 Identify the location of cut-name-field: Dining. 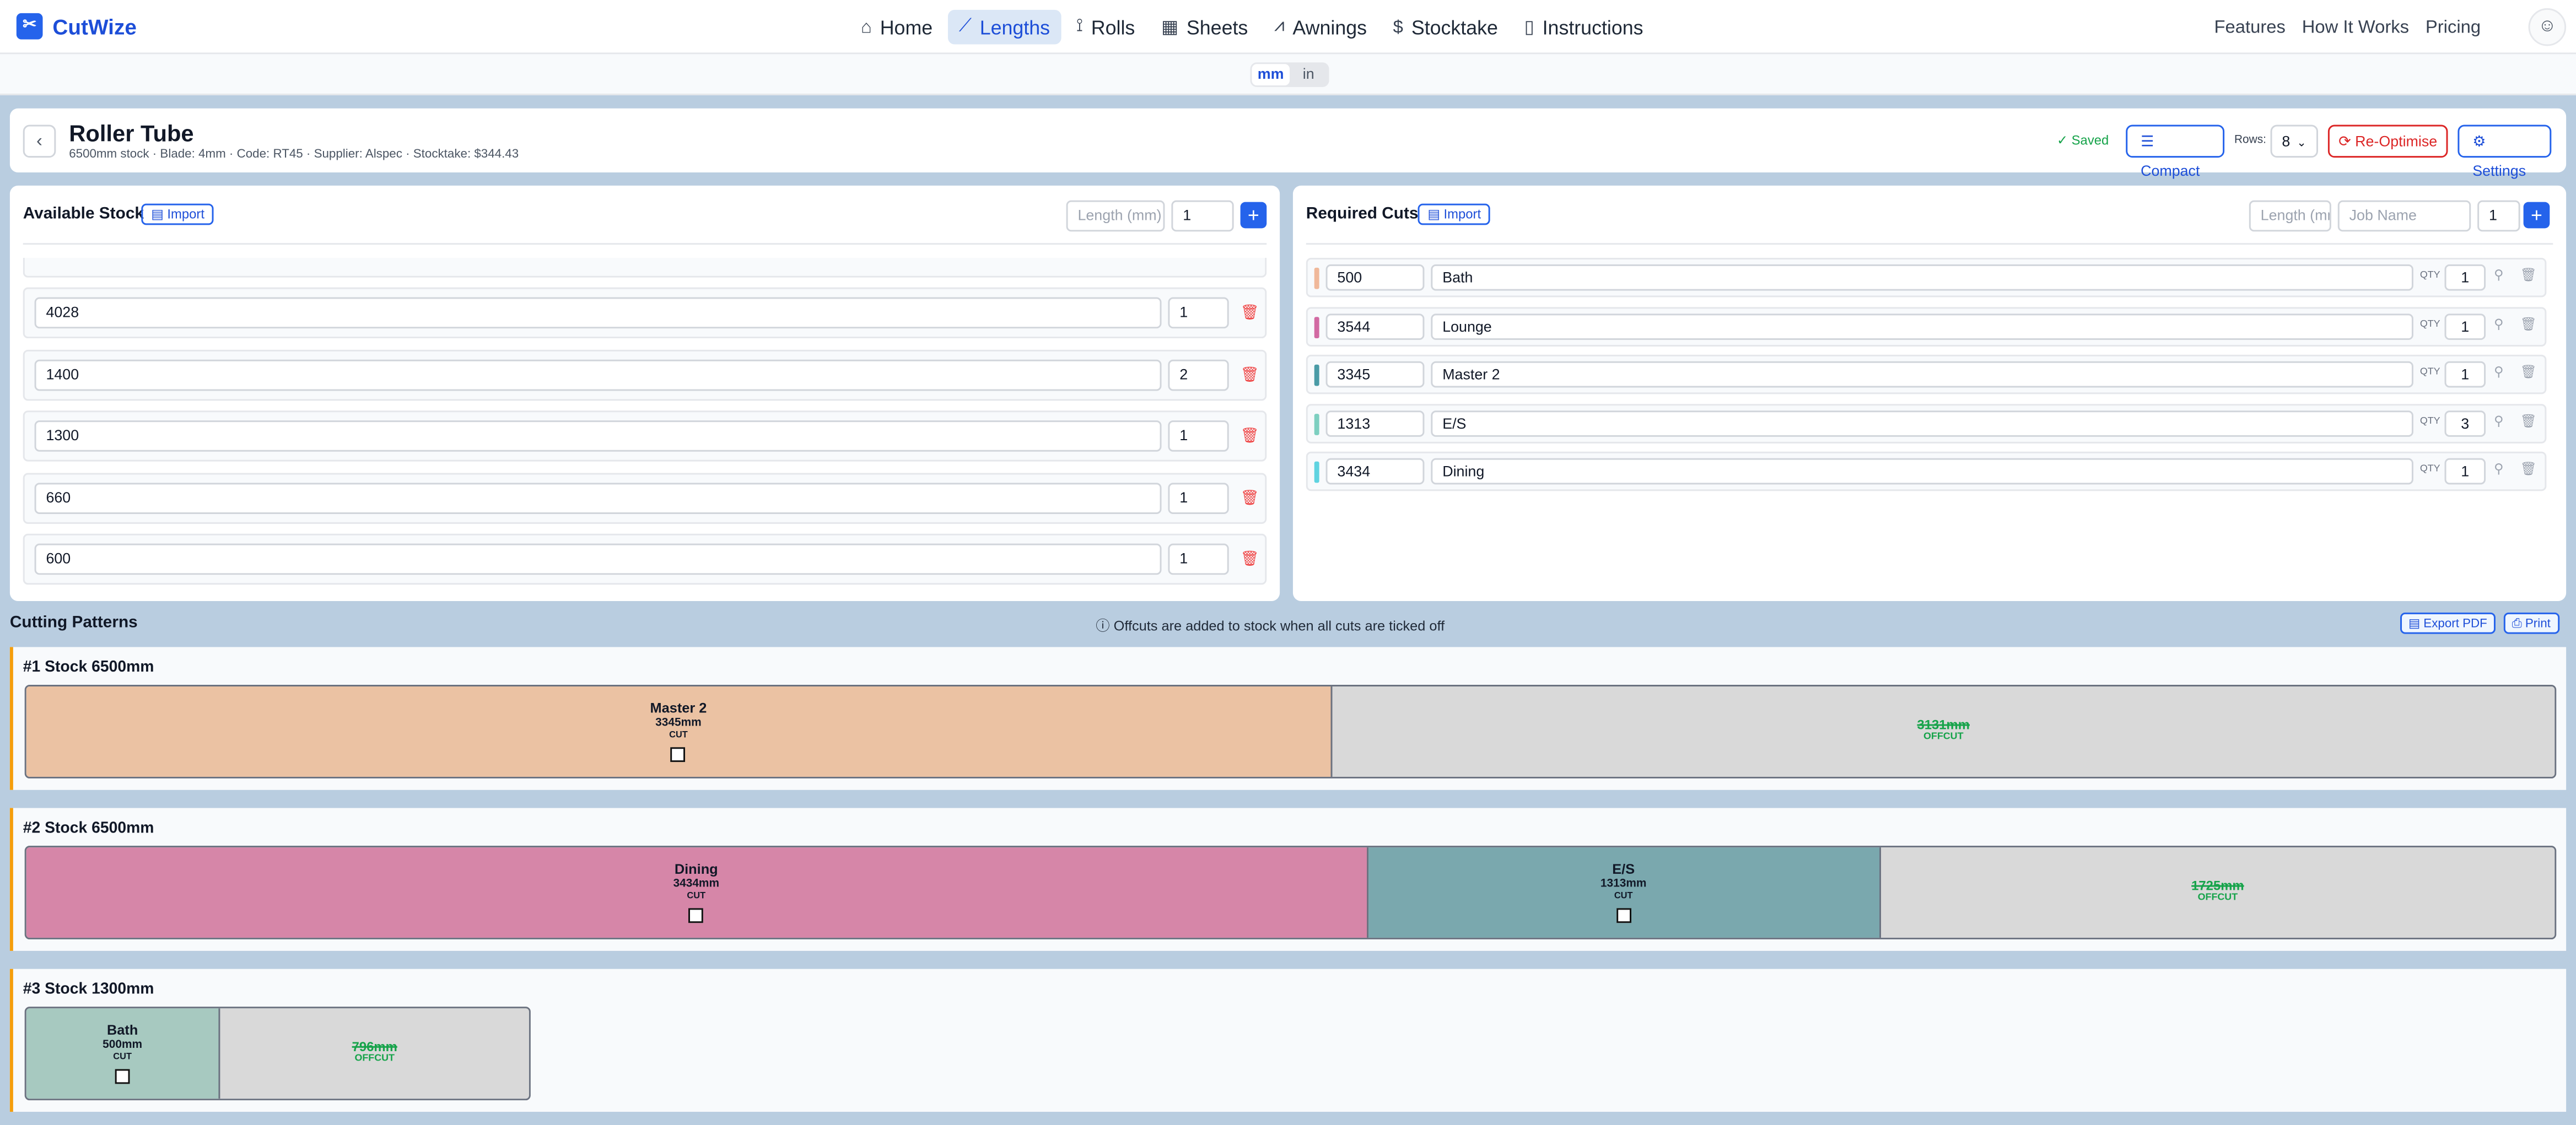
(1922, 472).